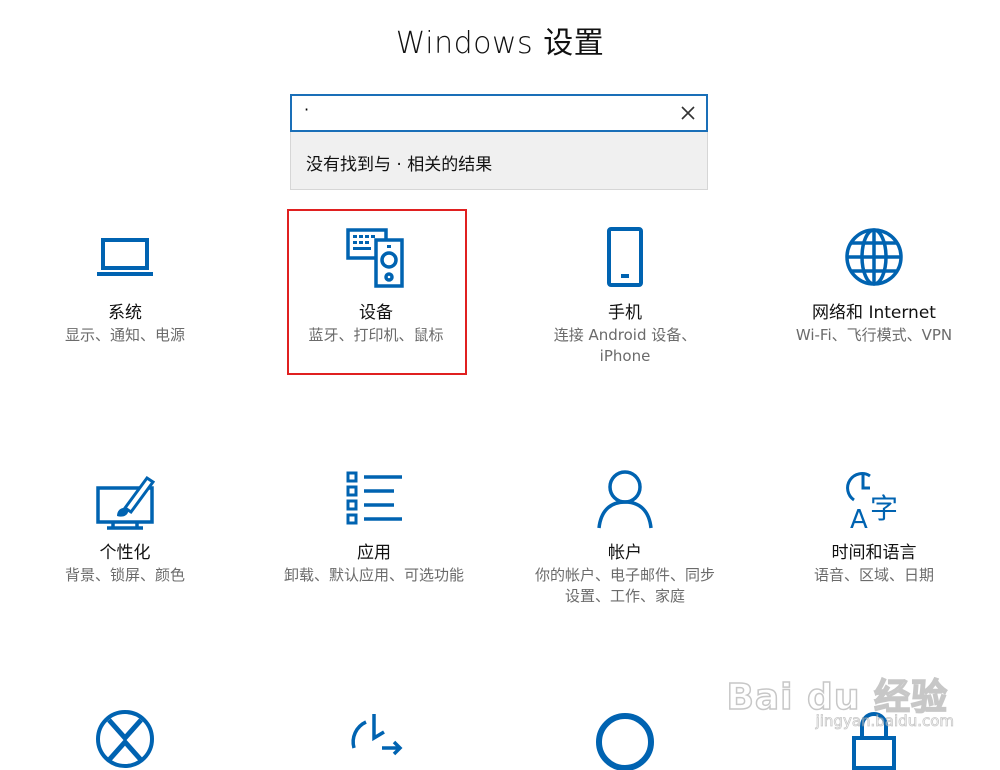  What do you see at coordinates (374, 532) in the screenshot?
I see `tile-apps: 应用 卸载、默认应用、可选功能` at bounding box center [374, 532].